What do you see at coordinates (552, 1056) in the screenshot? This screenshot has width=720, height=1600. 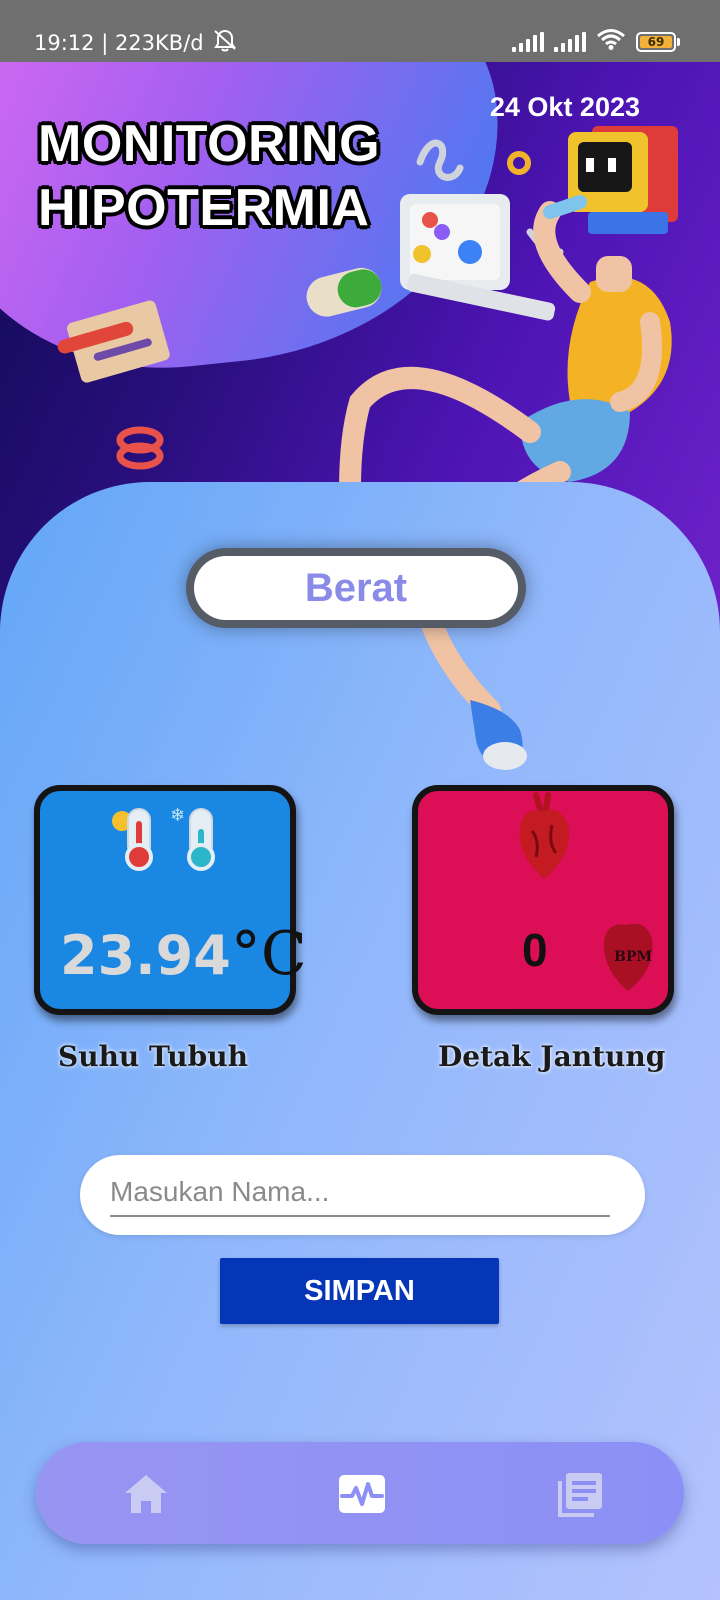 I see `heart-rate-caption: Detak Jantung` at bounding box center [552, 1056].